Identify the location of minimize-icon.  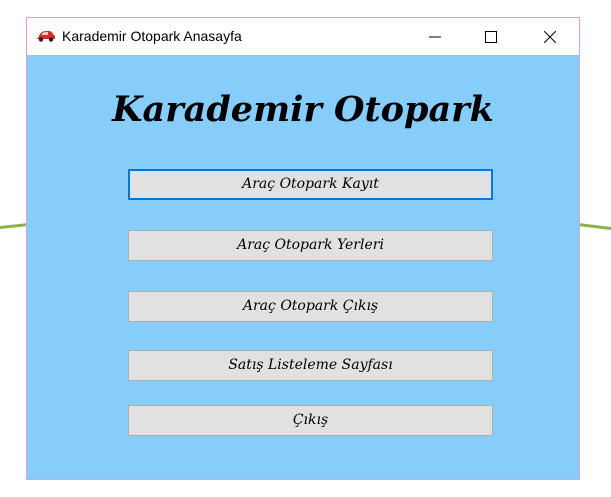
(435, 37).